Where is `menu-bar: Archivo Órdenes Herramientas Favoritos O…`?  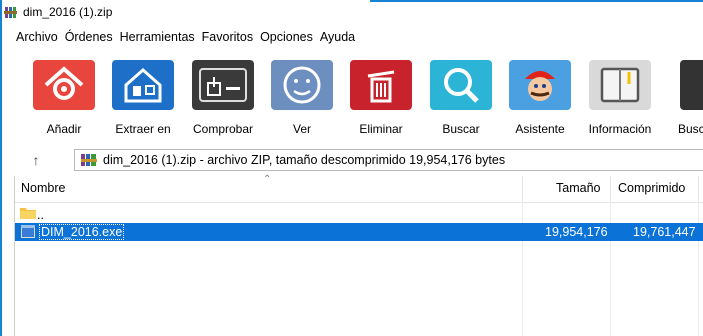
menu-bar: Archivo Órdenes Herramientas Favoritos O… is located at coordinates (351, 37).